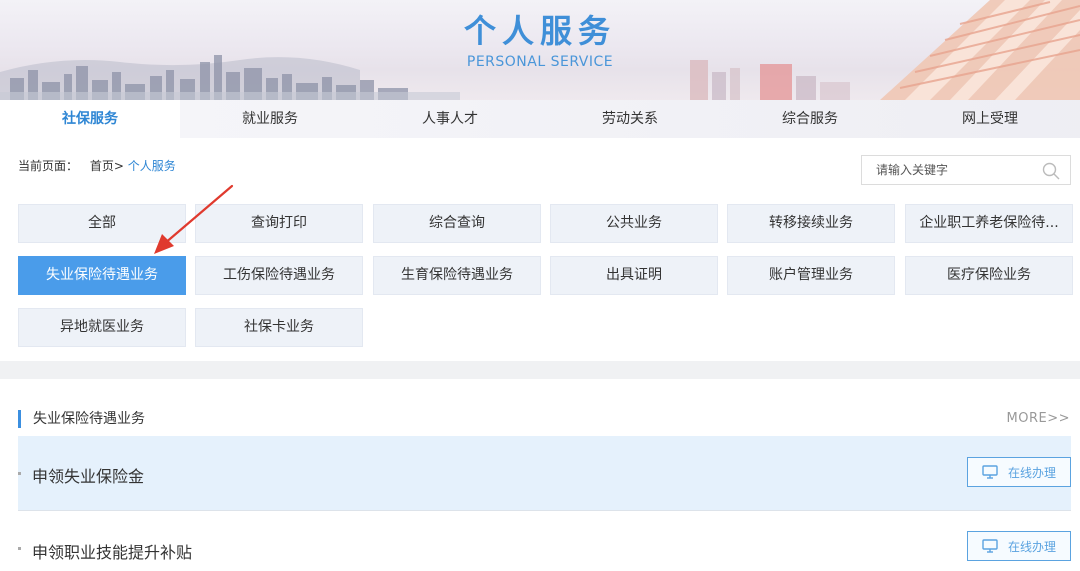 The width and height of the screenshot is (1080, 571). I want to click on nav-item-employment: 就业服务, so click(270, 119).